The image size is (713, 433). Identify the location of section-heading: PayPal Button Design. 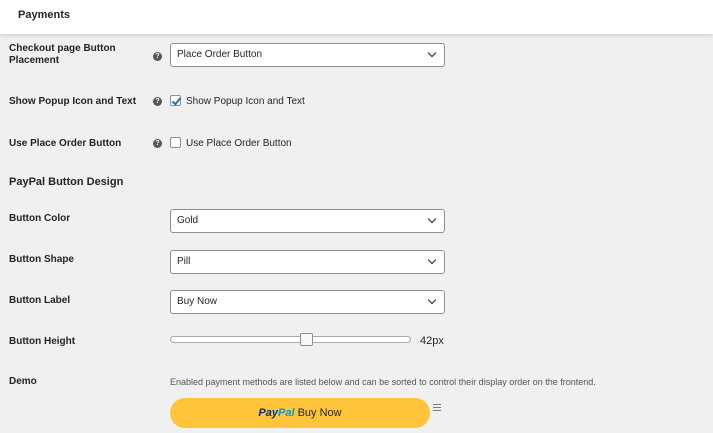
(66, 182).